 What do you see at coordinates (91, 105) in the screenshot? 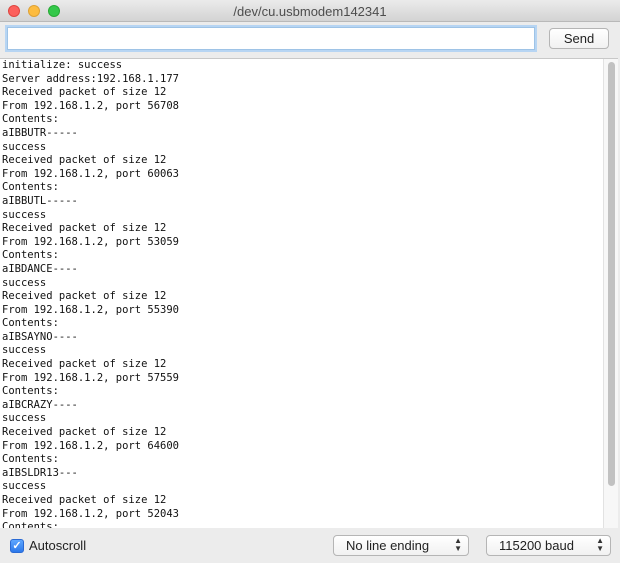
I see `output-line: From 192.168.1.2, port 56708` at bounding box center [91, 105].